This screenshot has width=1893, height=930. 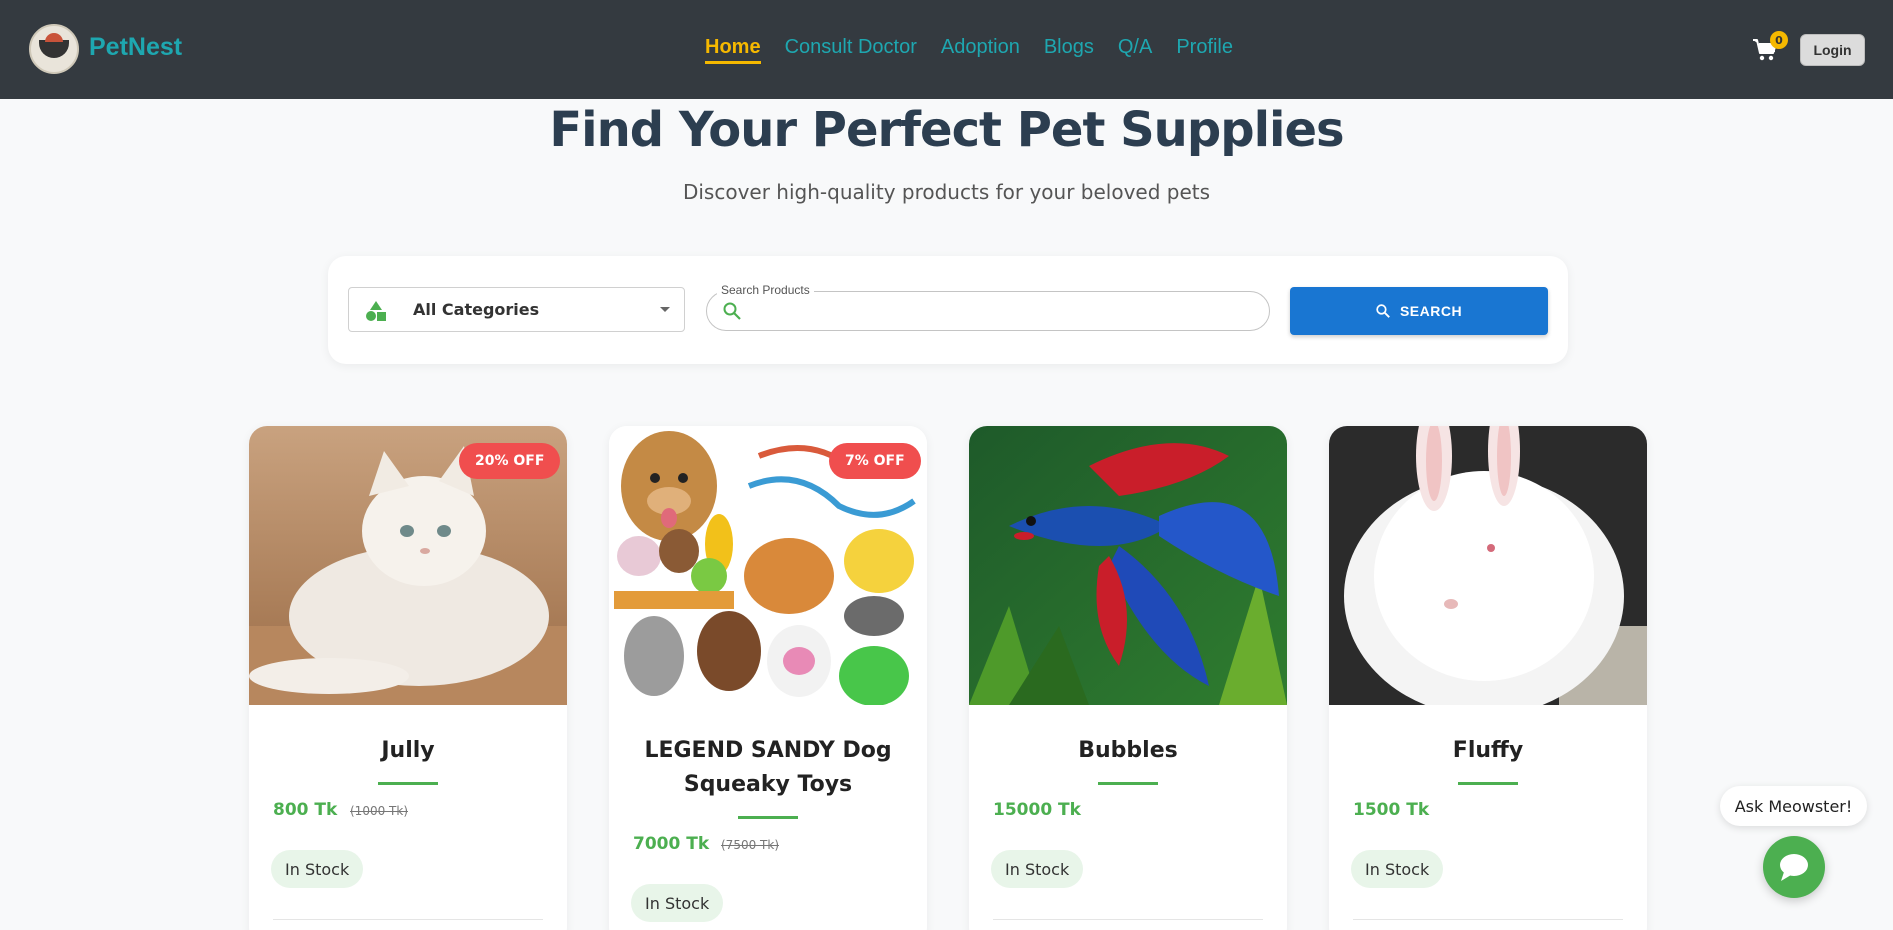 What do you see at coordinates (765, 290) in the screenshot?
I see `search-field-label: Search Products` at bounding box center [765, 290].